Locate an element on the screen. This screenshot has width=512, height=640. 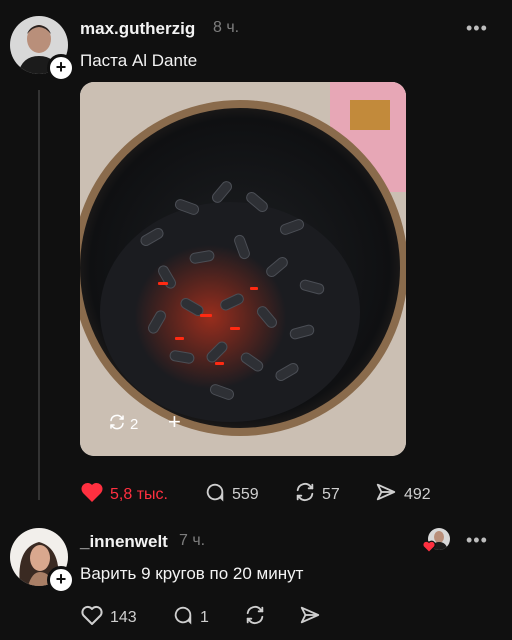
thread-line is located at coordinates (39, 295).